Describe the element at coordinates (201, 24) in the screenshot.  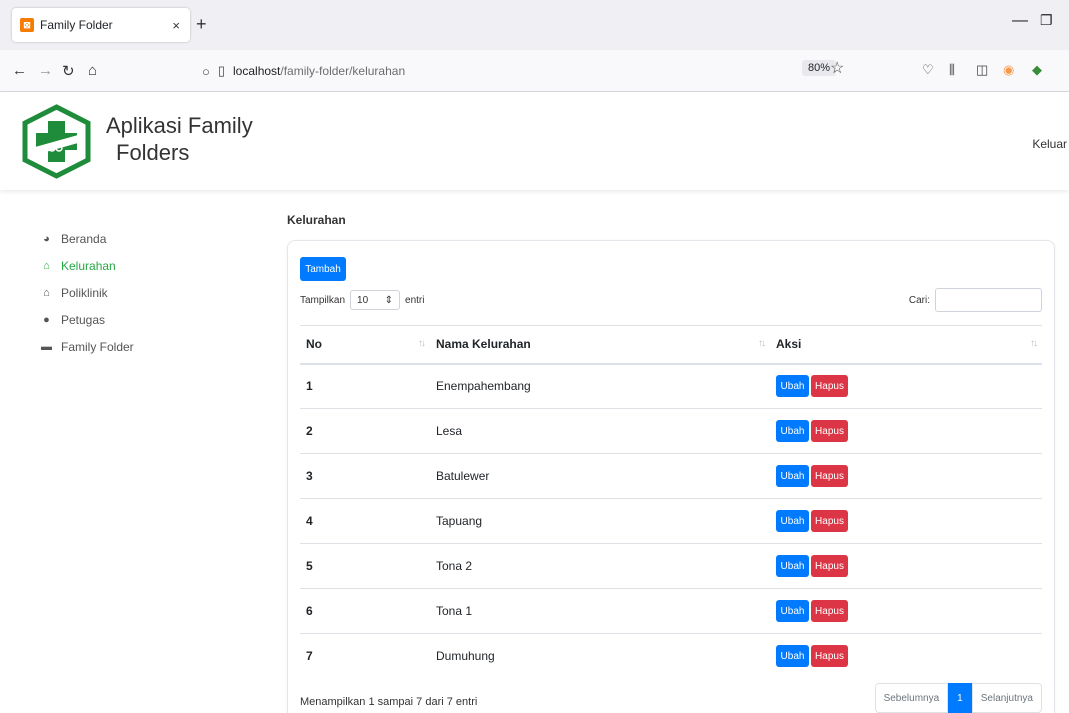
I see `new-tab-button: +` at that location.